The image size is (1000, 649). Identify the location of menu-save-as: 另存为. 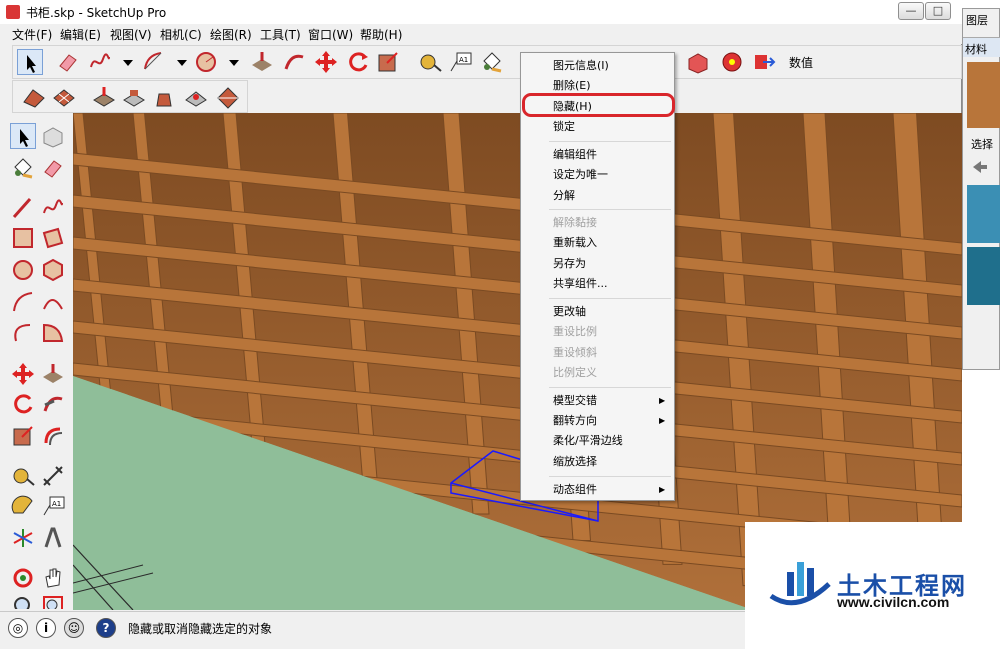
(569, 264).